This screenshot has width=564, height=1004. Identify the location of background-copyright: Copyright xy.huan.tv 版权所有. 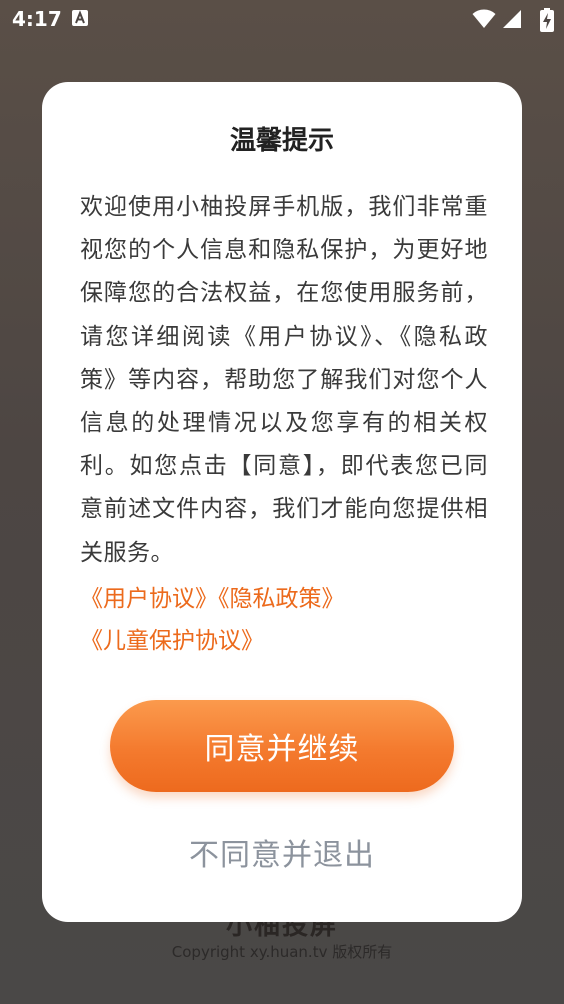
(282, 952).